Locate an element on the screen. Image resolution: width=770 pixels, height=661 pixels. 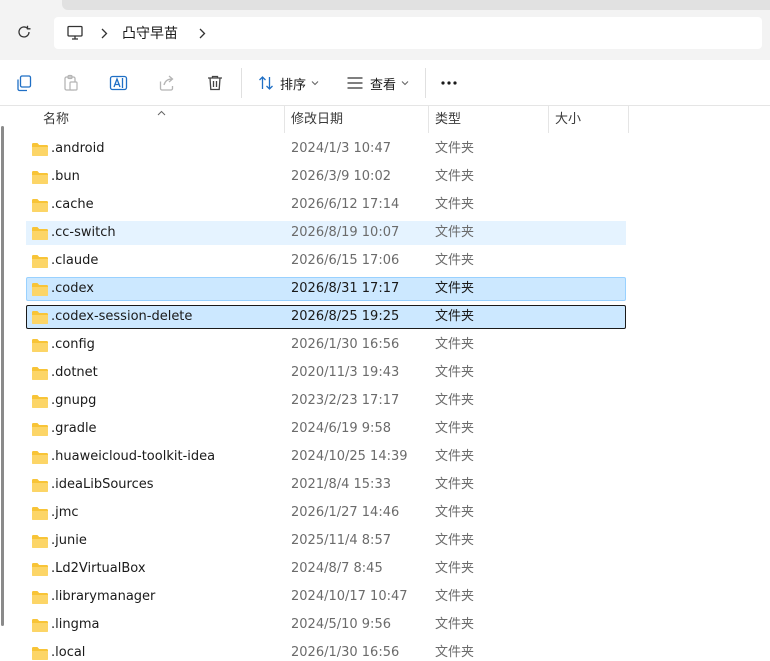
file-row: .lingma 2024/5/10 9:56 文件夹 is located at coordinates (326, 625).